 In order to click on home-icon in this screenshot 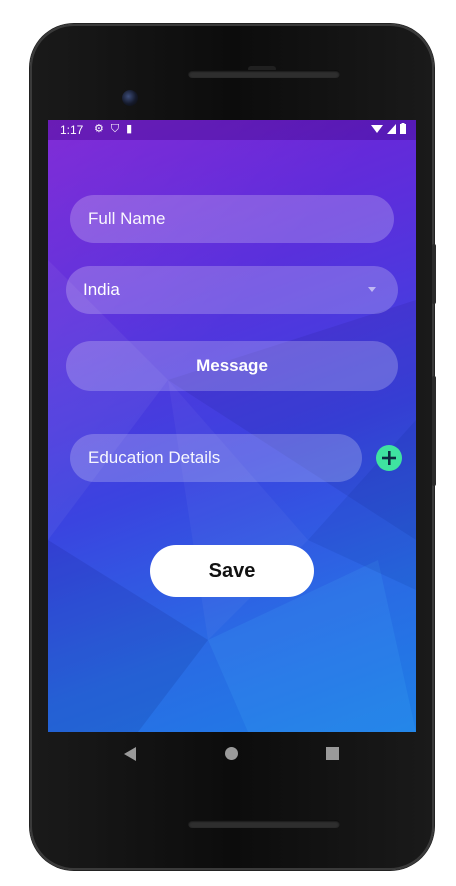, I will do `click(231, 753)`.